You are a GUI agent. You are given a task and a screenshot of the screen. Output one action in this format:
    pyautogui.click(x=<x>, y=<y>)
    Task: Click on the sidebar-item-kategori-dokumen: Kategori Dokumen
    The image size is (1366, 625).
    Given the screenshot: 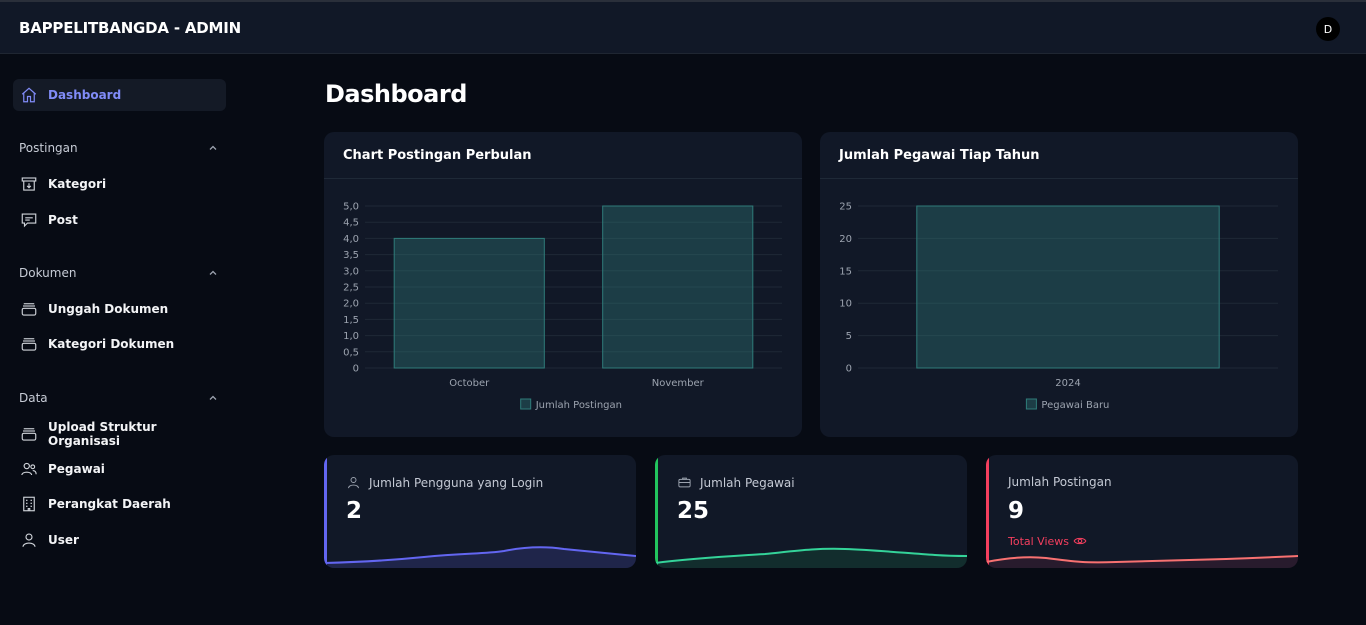 What is the action you would take?
    pyautogui.click(x=119, y=344)
    